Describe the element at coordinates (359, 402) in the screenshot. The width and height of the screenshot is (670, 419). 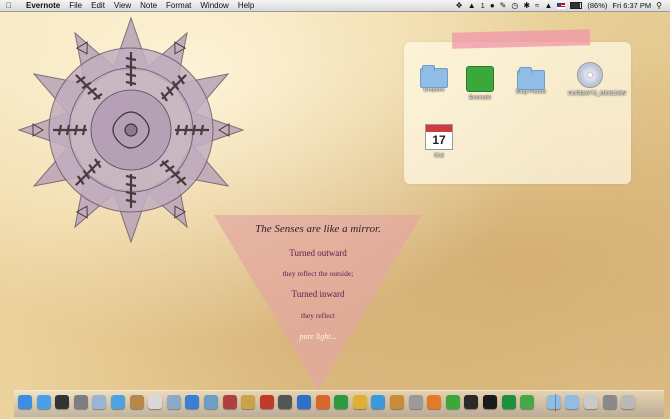
I see `lamp-icon` at that location.